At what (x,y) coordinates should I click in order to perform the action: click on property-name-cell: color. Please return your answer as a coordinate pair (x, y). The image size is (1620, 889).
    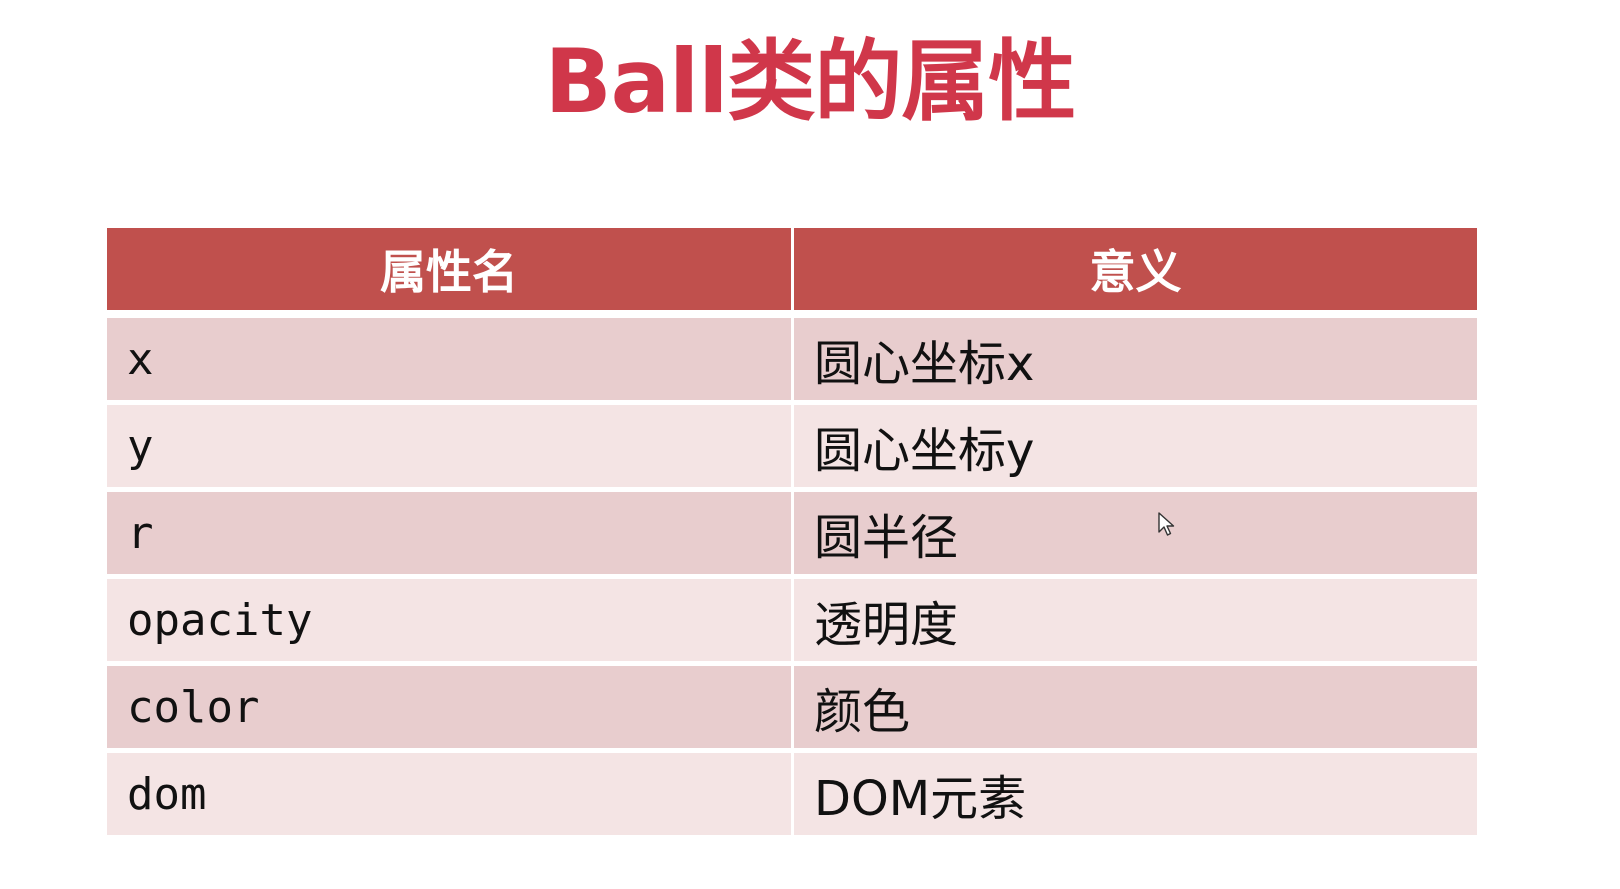
    Looking at the image, I should click on (449, 707).